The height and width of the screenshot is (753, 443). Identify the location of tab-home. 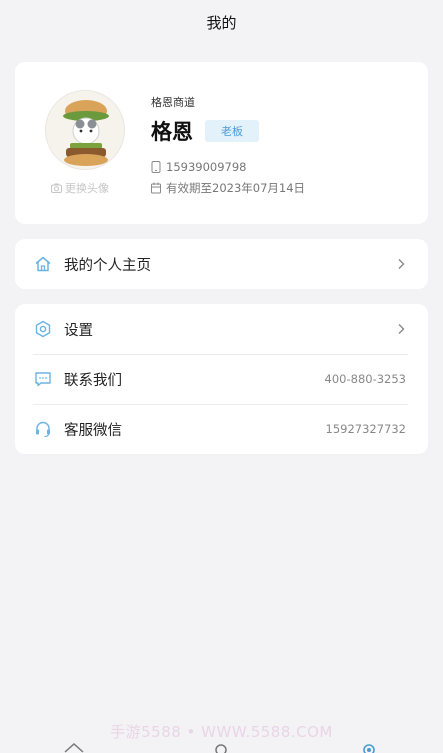
(74, 746).